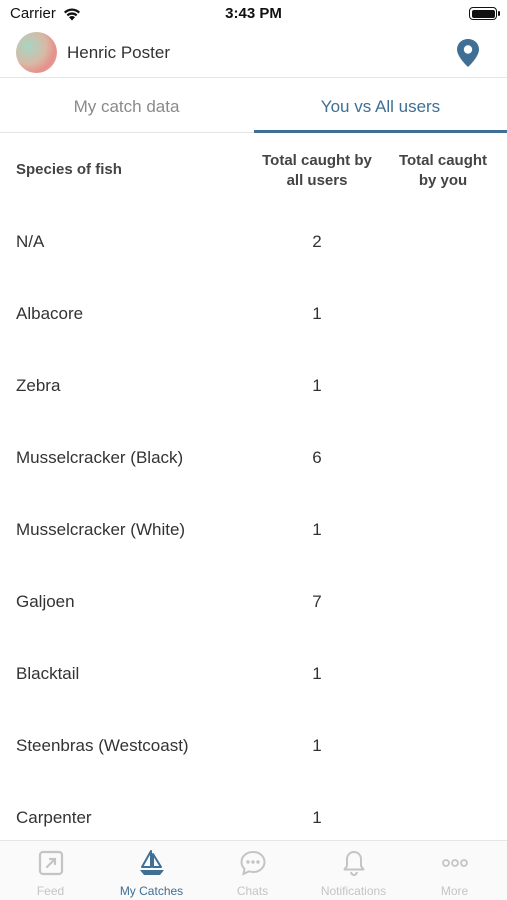 This screenshot has width=507, height=900. Describe the element at coordinates (443, 160) in the screenshot. I see `header-total-you-line1: Total caught` at that location.